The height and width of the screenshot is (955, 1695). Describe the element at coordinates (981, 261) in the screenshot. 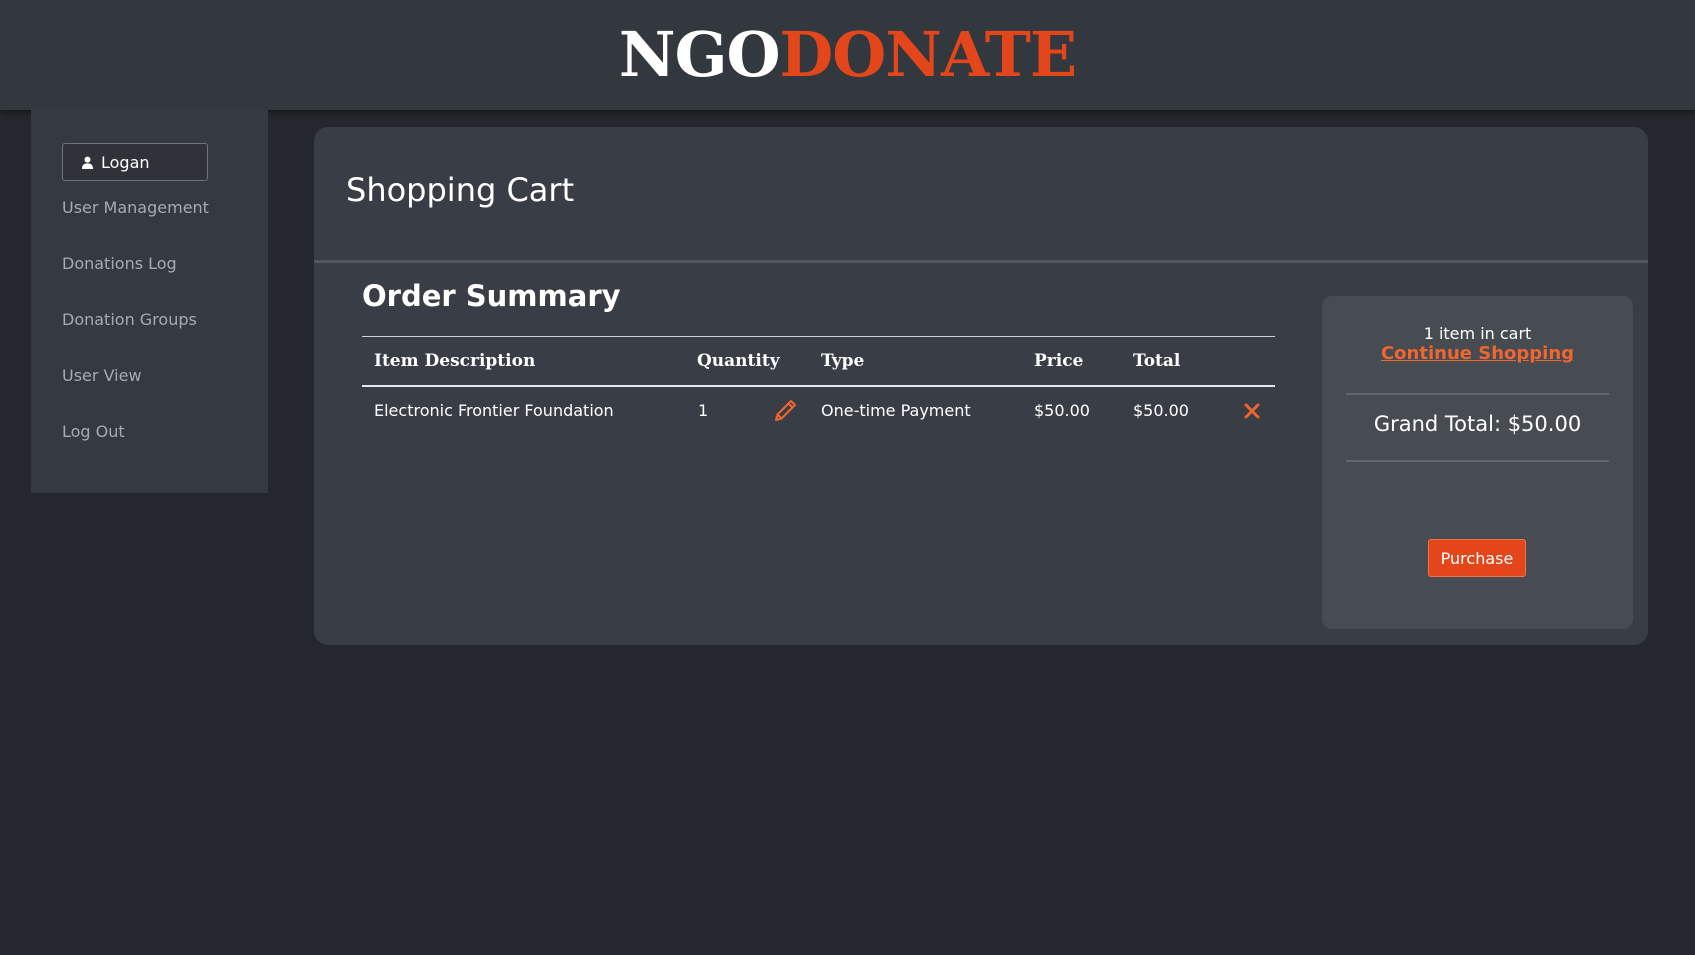

I see `title-divider` at that location.